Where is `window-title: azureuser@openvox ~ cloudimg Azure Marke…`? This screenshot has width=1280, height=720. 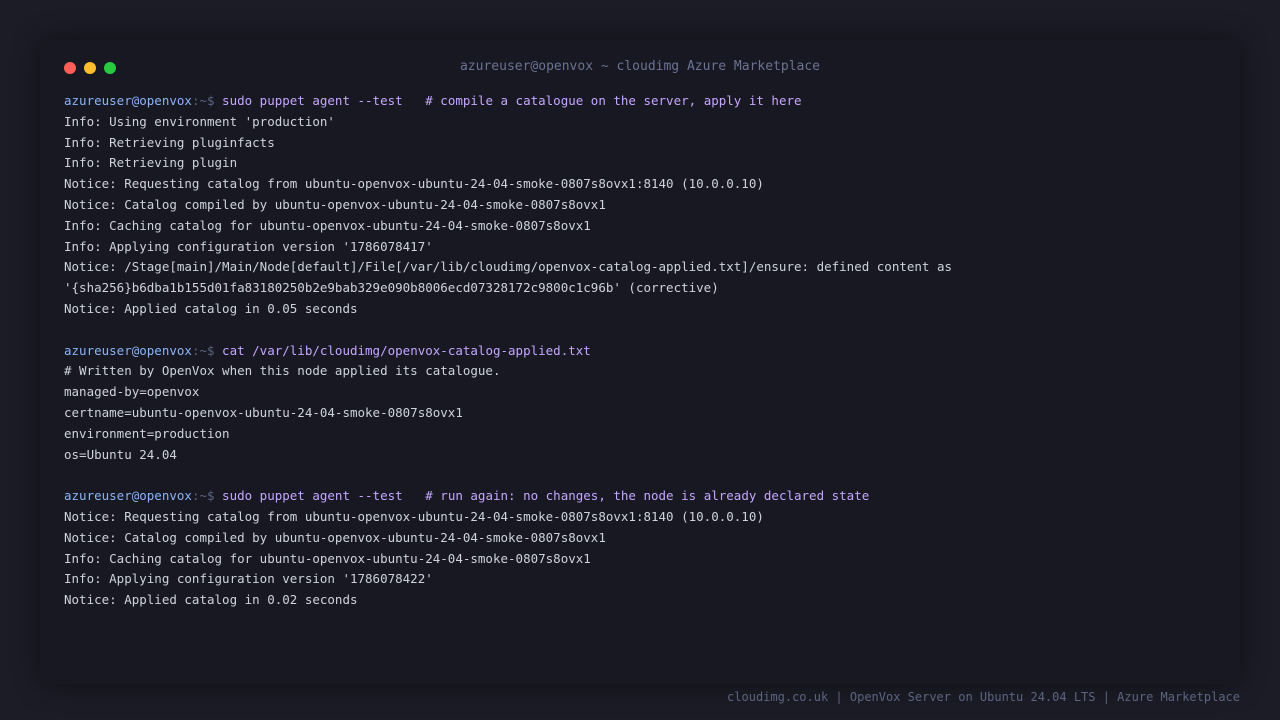
window-title: azureuser@openvox ~ cloudimg Azure Marke… is located at coordinates (640, 66).